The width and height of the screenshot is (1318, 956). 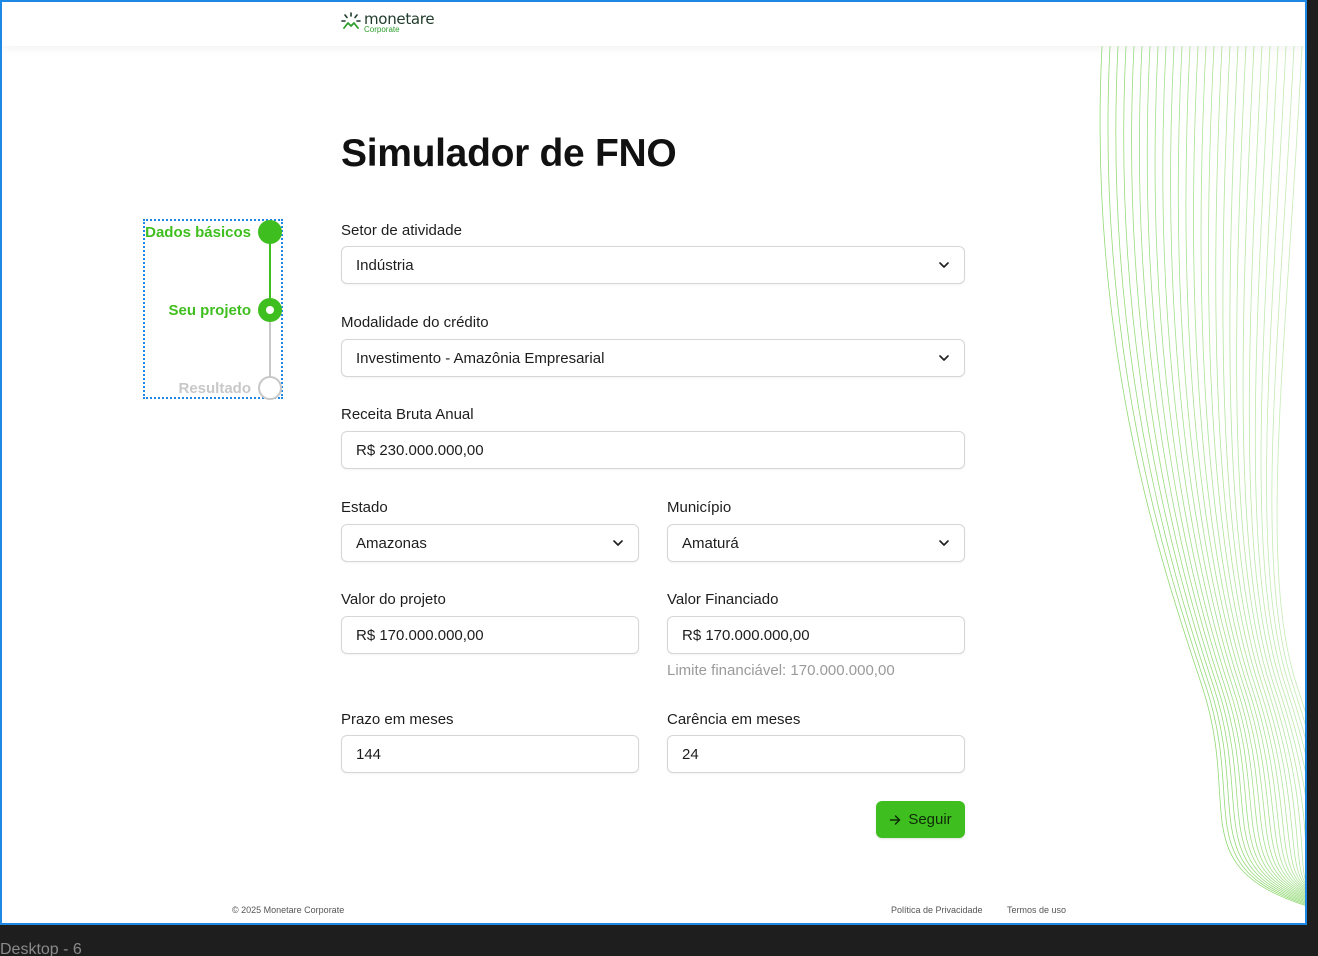 I want to click on municipio-value: Amaturá, so click(x=710, y=543).